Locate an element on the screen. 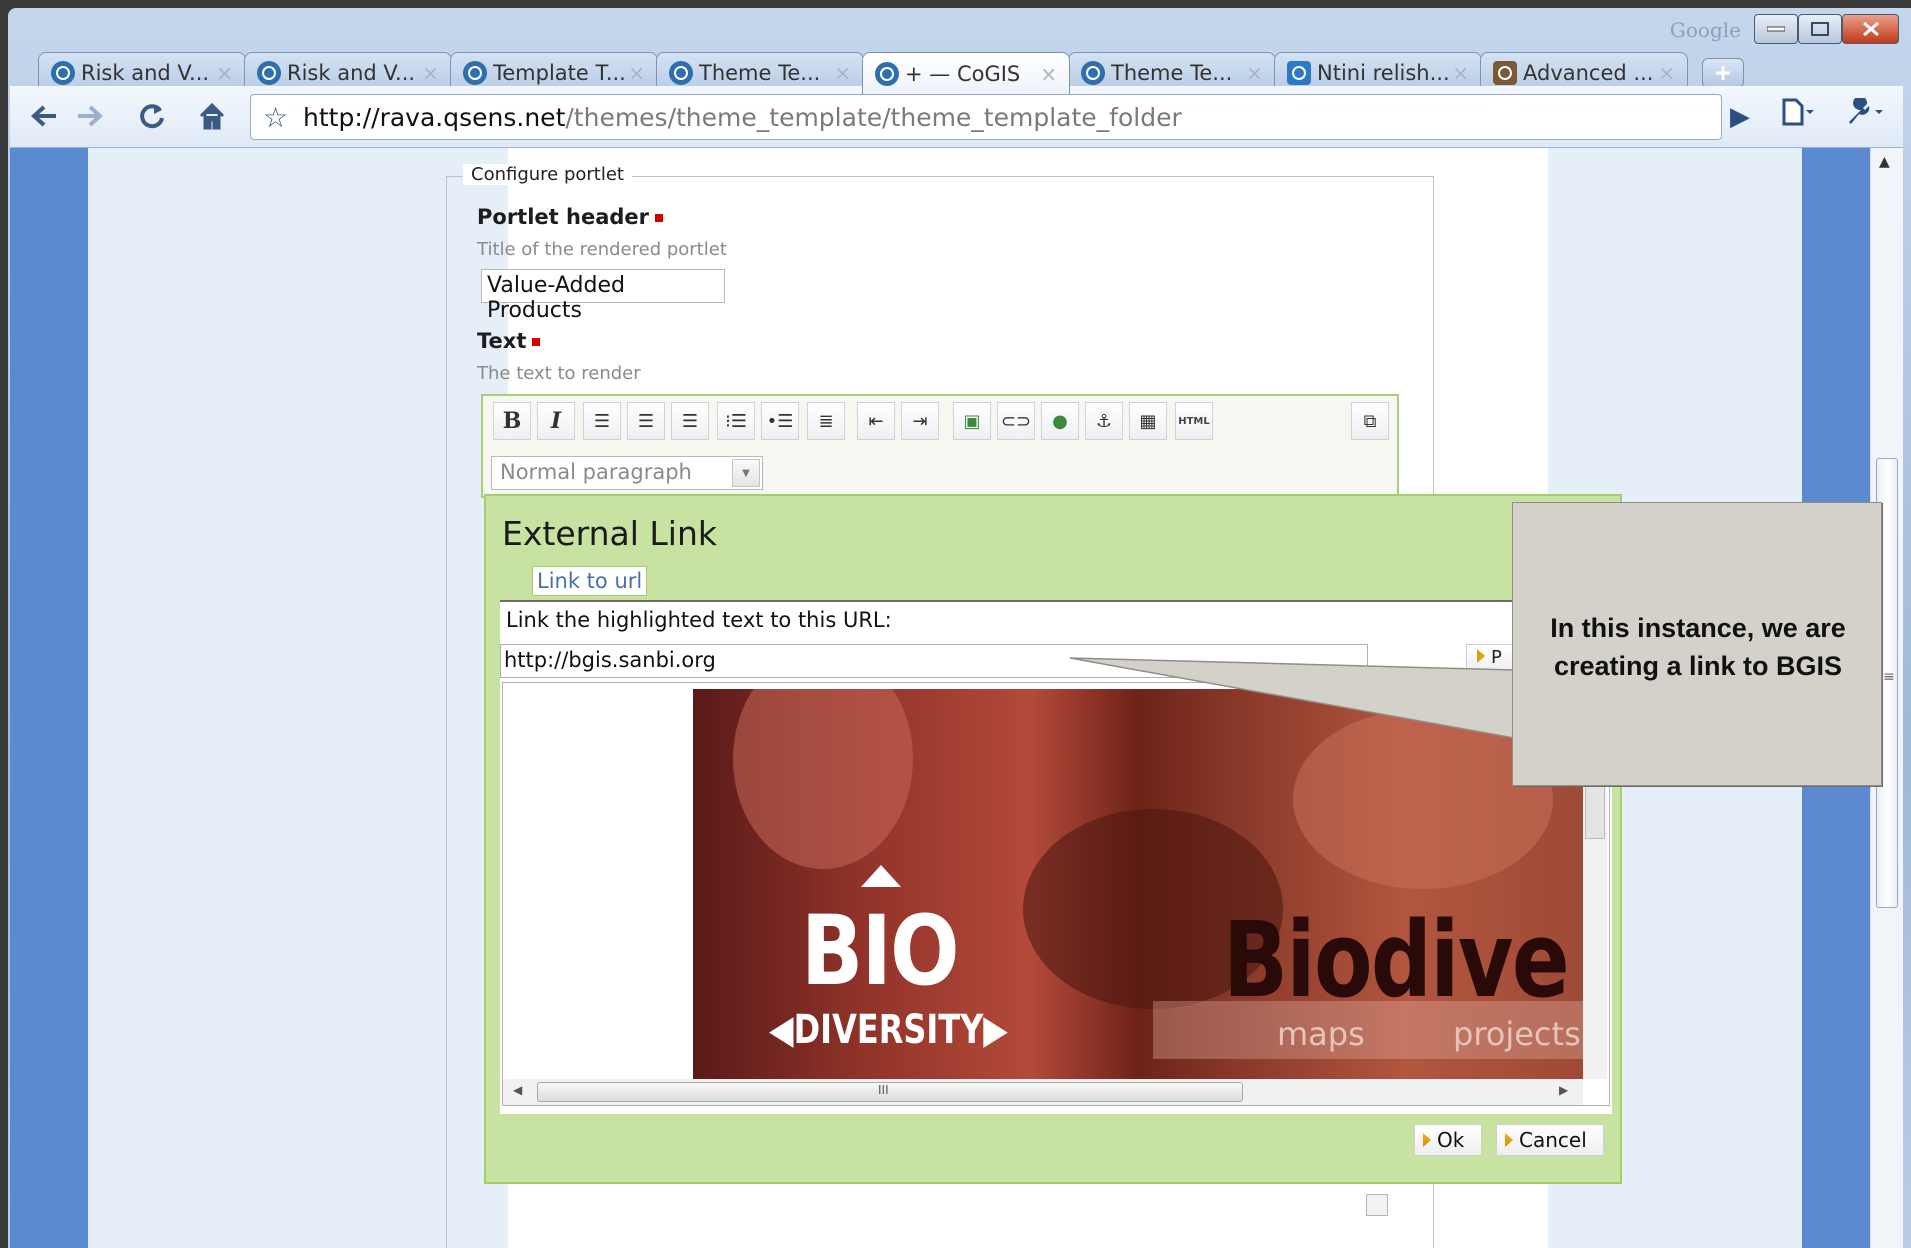 The width and height of the screenshot is (1911, 1248). google-icon is located at coordinates (1299, 72).